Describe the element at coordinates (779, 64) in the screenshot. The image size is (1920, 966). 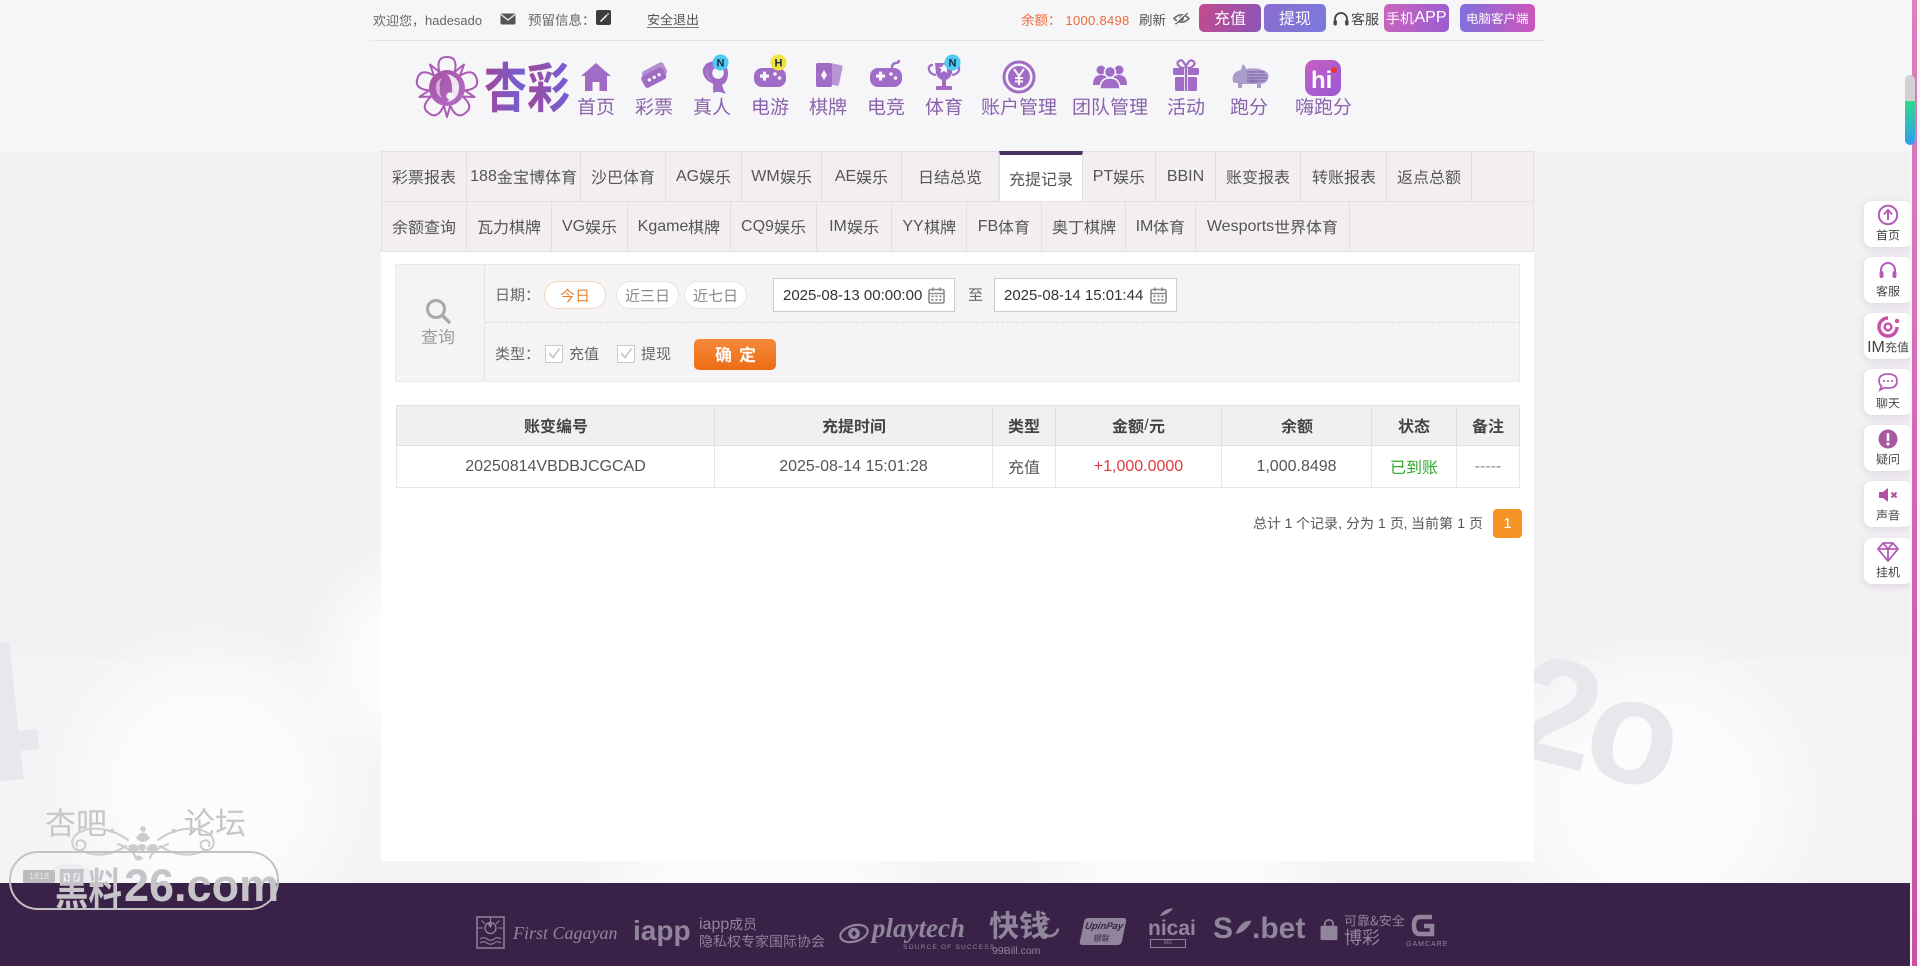
I see `svg-text: H` at that location.